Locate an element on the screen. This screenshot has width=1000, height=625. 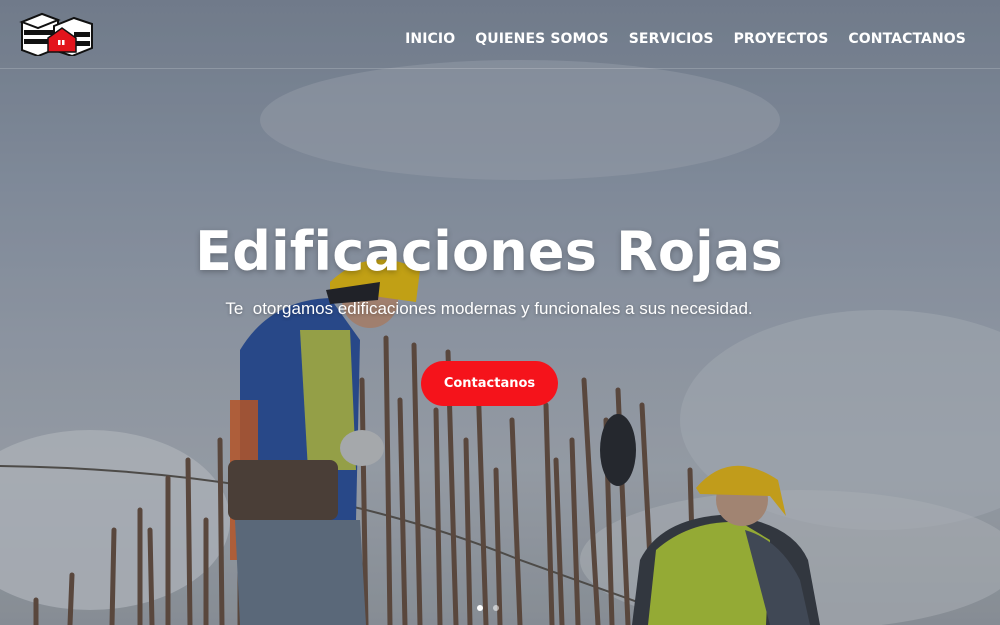
nav-item-proyectos: PROYECTOS is located at coordinates (781, 39).